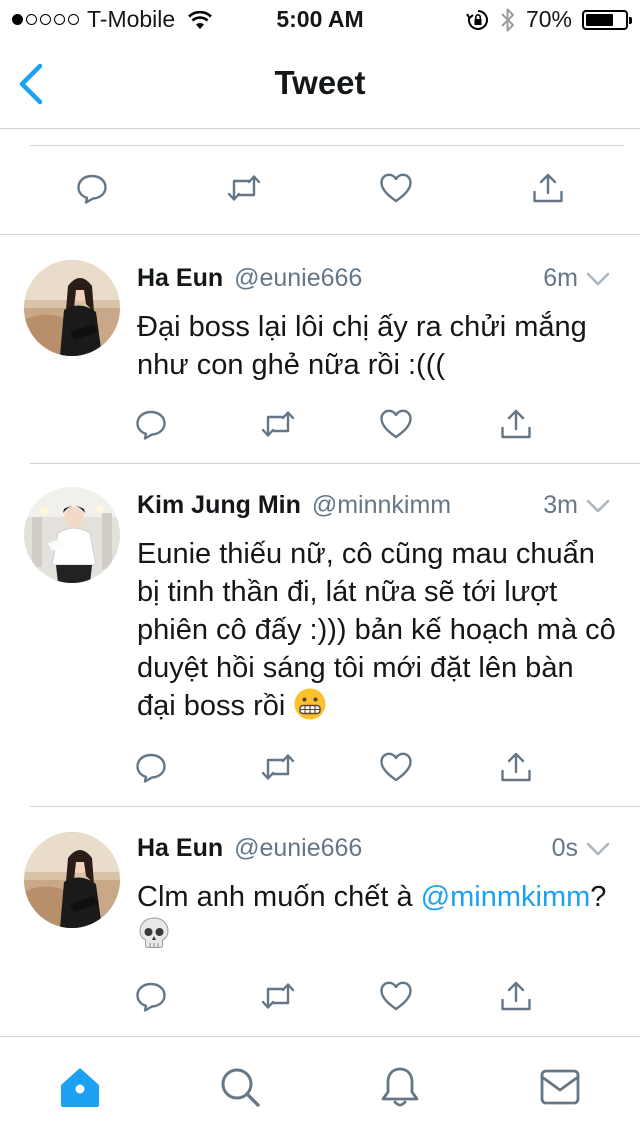 This screenshot has height=1137, width=640. Describe the element at coordinates (320, 1086) in the screenshot. I see `tab-bar` at that location.